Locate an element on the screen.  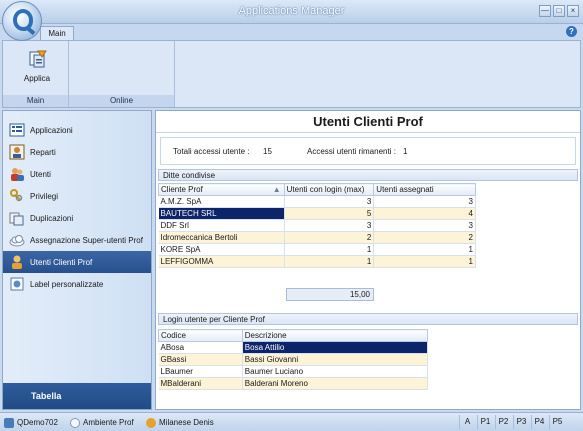
cell-desc: Balderani Moreno is located at coordinates (335, 383).